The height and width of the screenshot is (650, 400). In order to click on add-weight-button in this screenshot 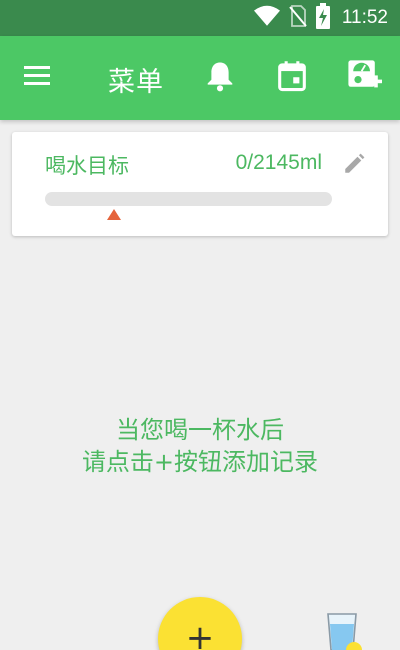, I will do `click(364, 78)`.